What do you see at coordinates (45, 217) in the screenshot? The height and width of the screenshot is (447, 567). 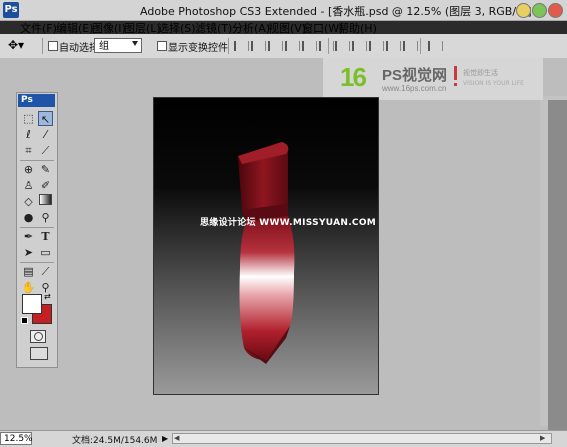 I see `dodge-icon: ⚲` at bounding box center [45, 217].